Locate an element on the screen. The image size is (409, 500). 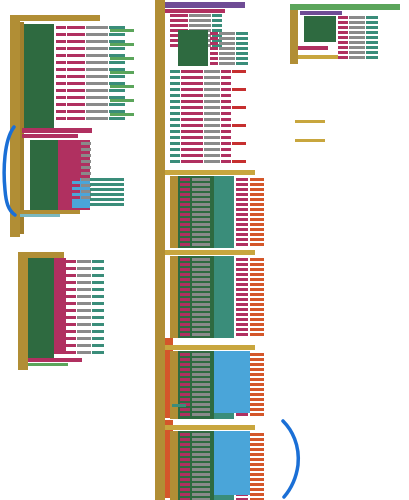
control-block is located at coordinates (174, 212).